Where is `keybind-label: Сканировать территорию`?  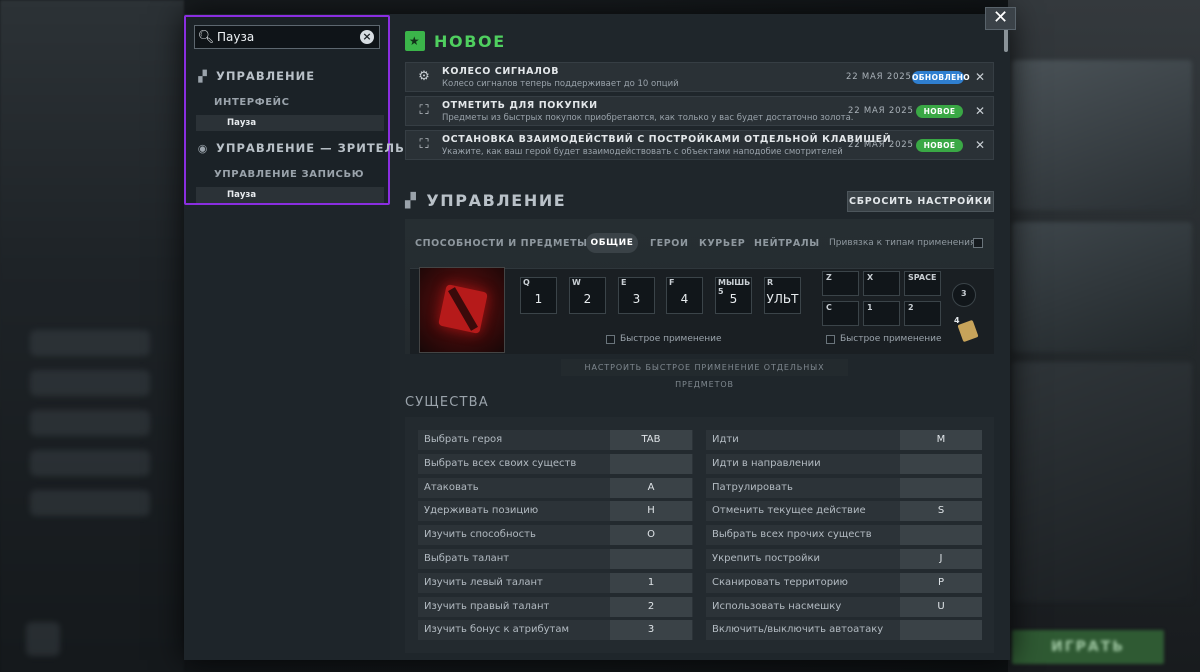
keybind-label: Сканировать территорию is located at coordinates (780, 582).